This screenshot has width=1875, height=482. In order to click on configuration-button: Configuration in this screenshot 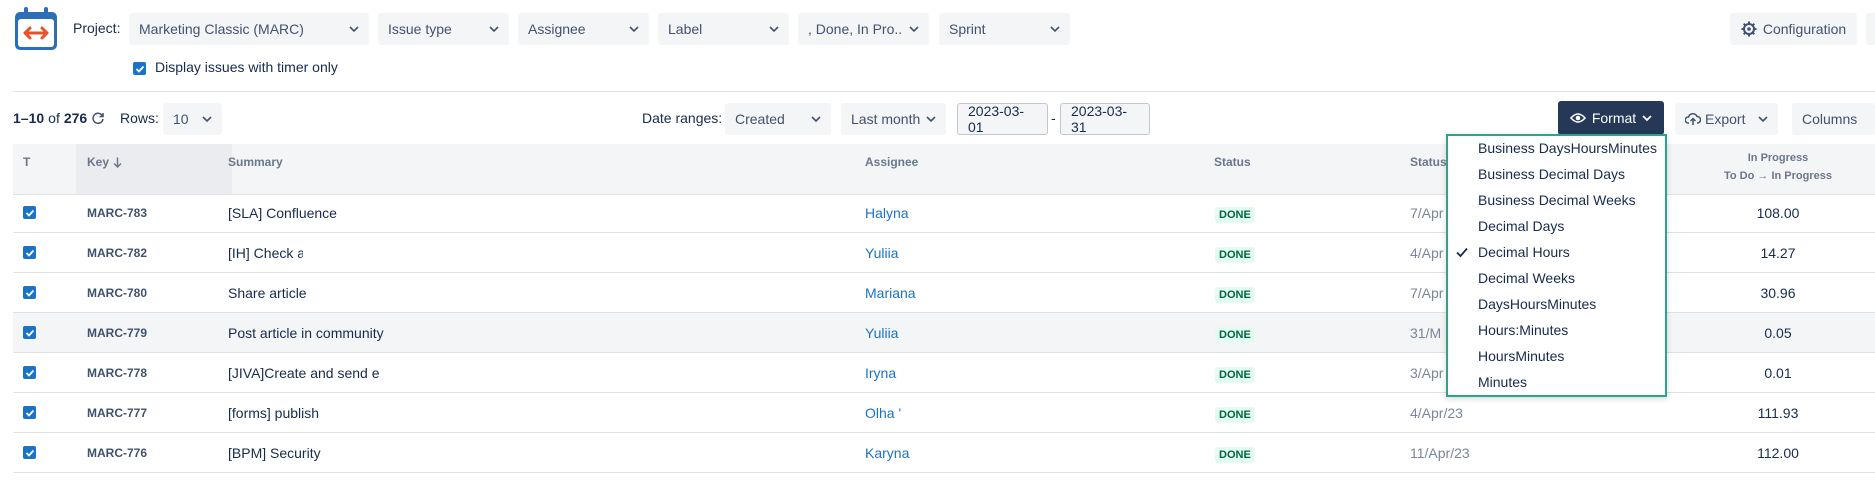, I will do `click(1793, 29)`.